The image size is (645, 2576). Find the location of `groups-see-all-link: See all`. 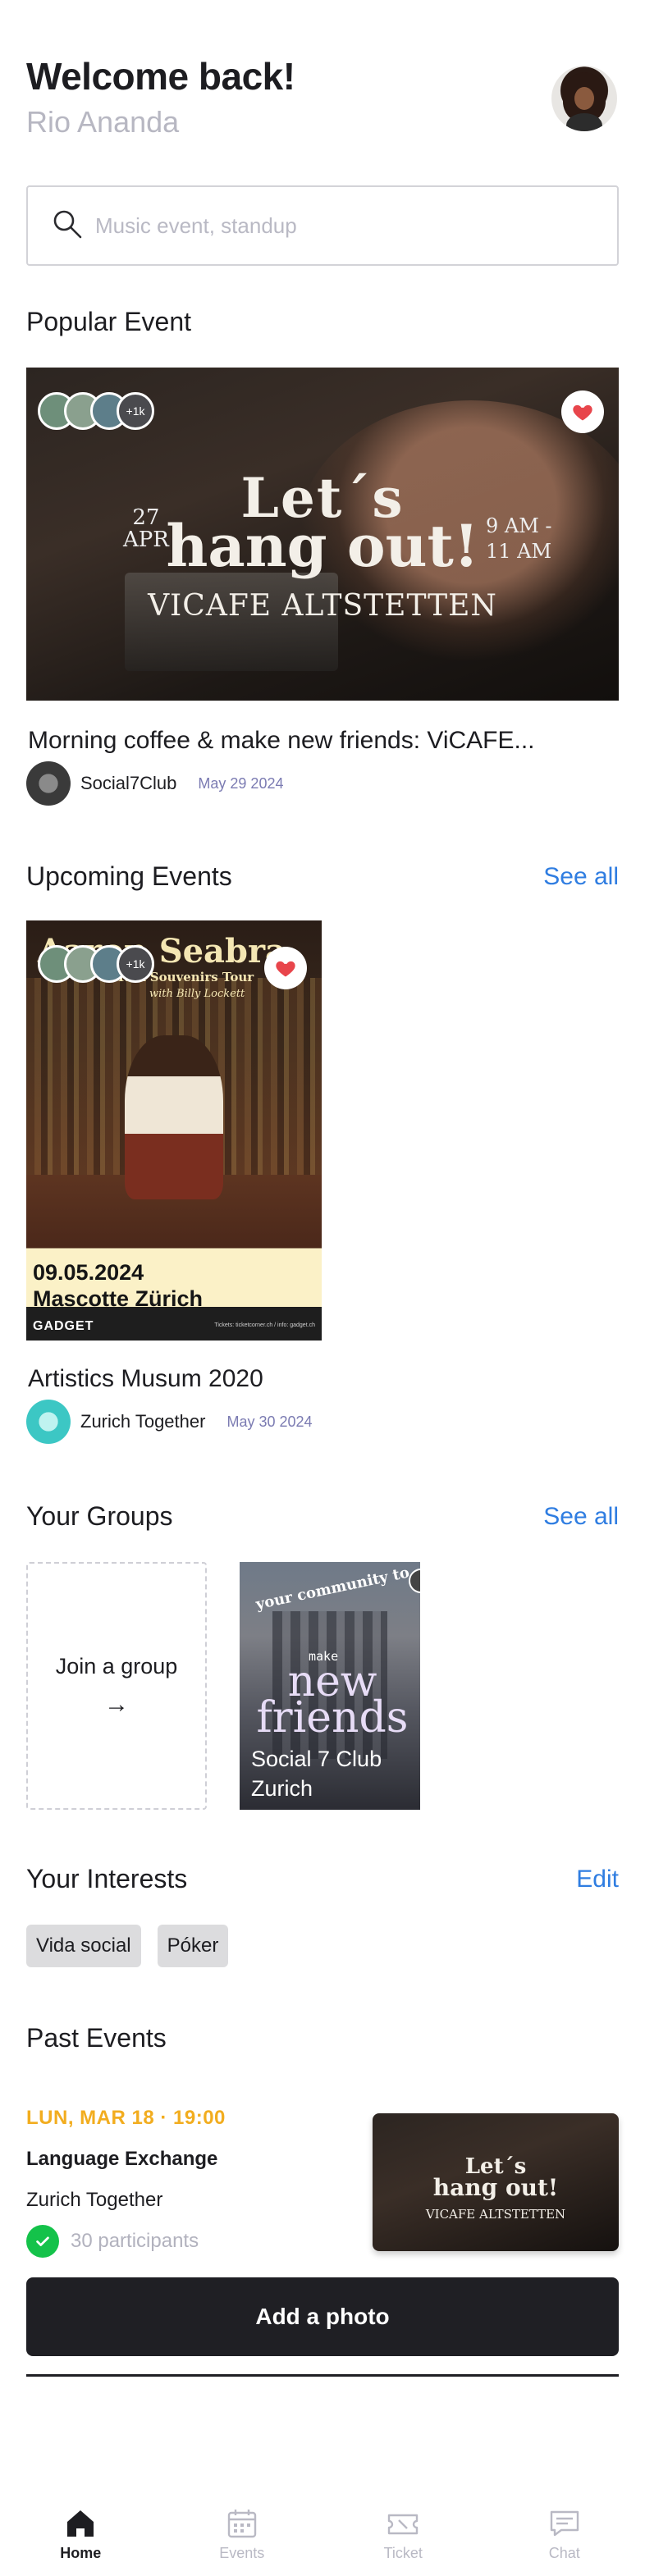

groups-see-all-link: See all is located at coordinates (581, 1517).